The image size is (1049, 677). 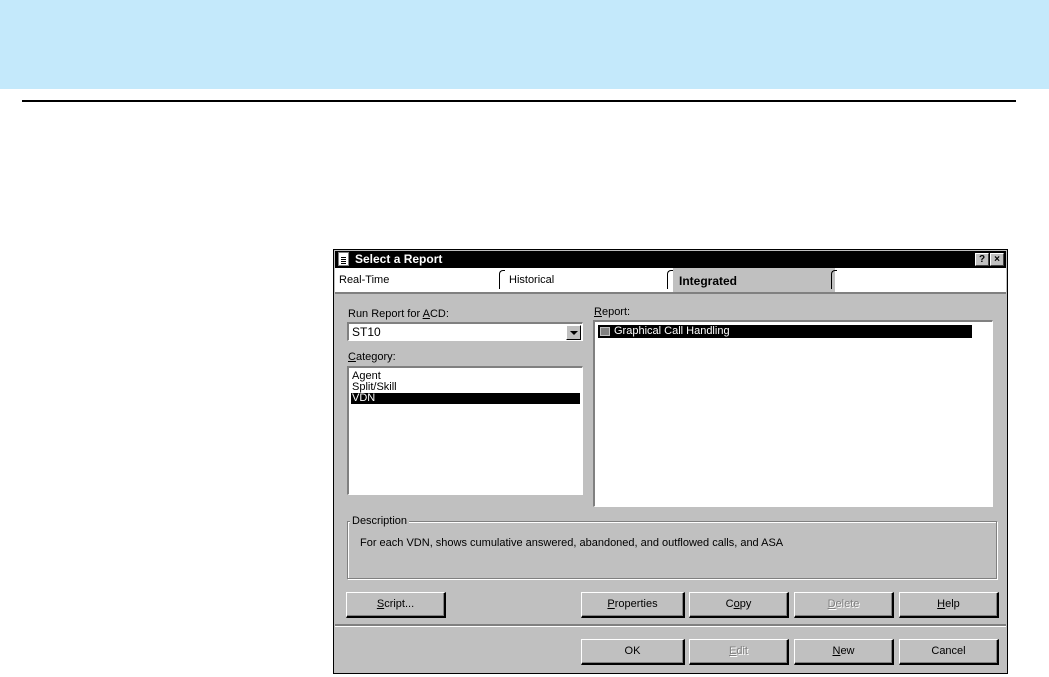 What do you see at coordinates (399, 259) in the screenshot?
I see `window-title: Select a Report` at bounding box center [399, 259].